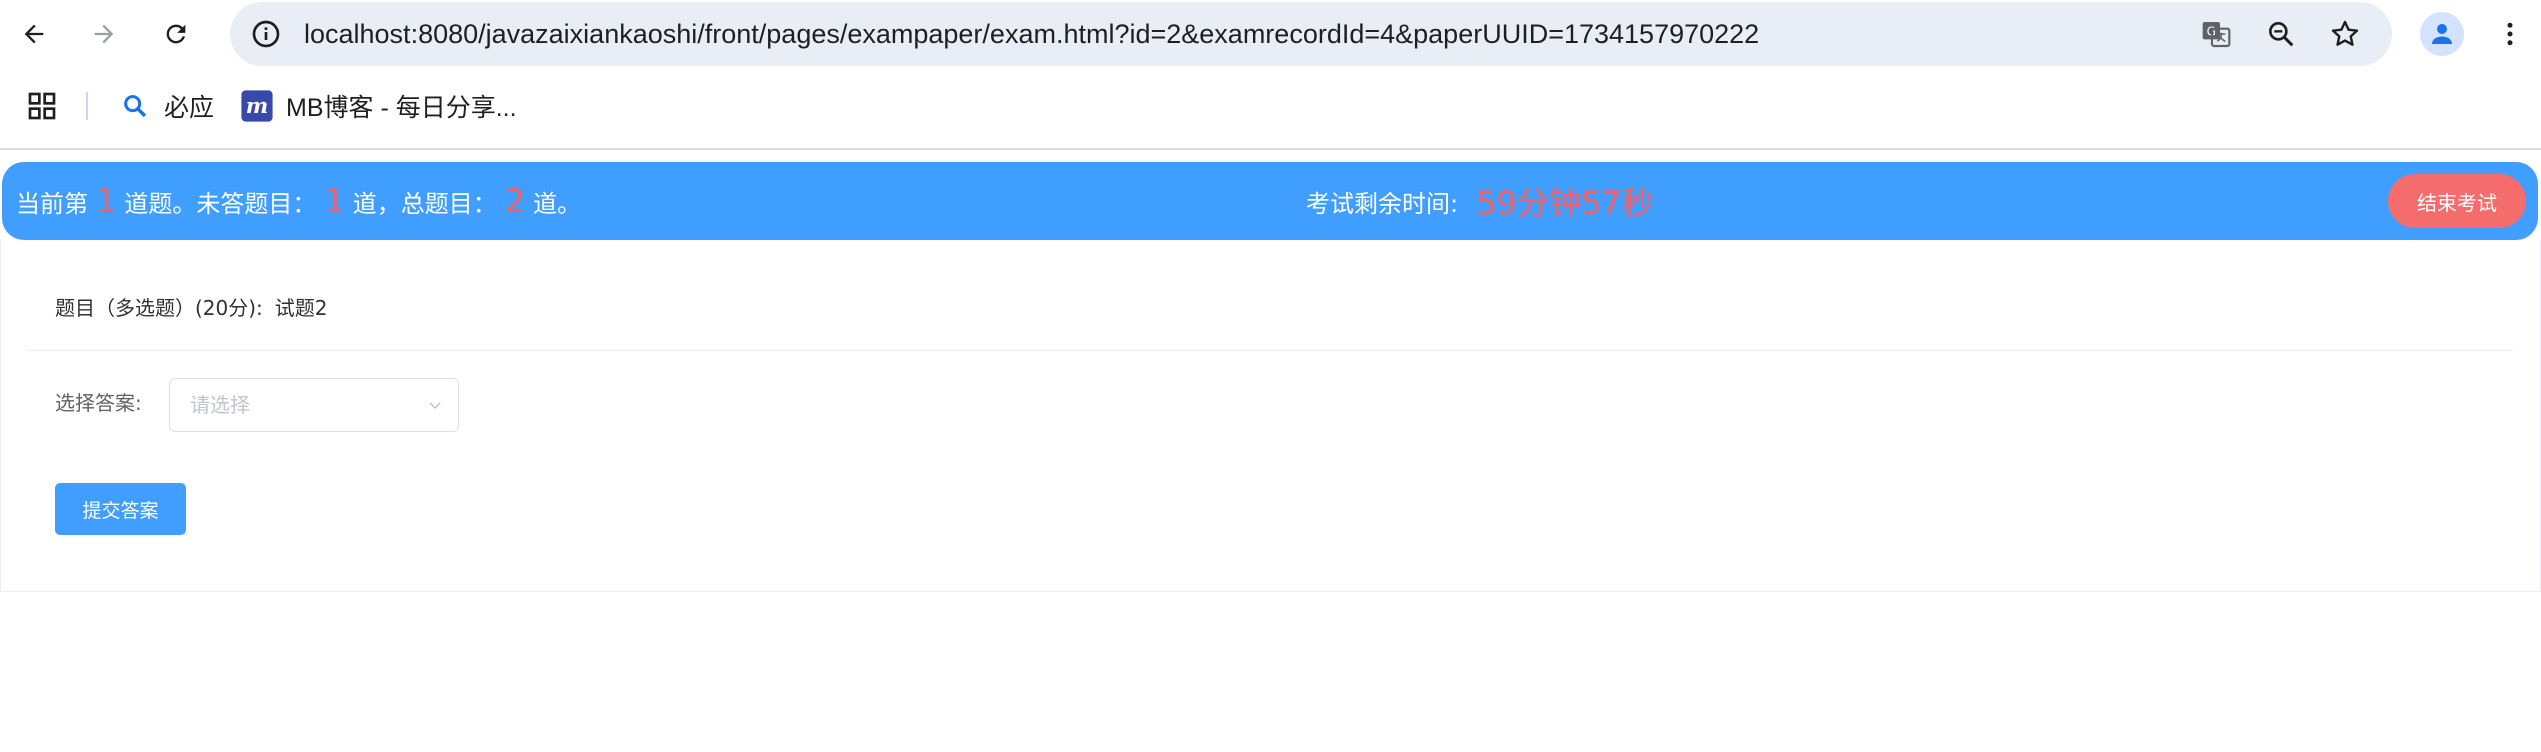 The width and height of the screenshot is (2541, 752). I want to click on bookmark-bing: 必应, so click(166, 106).